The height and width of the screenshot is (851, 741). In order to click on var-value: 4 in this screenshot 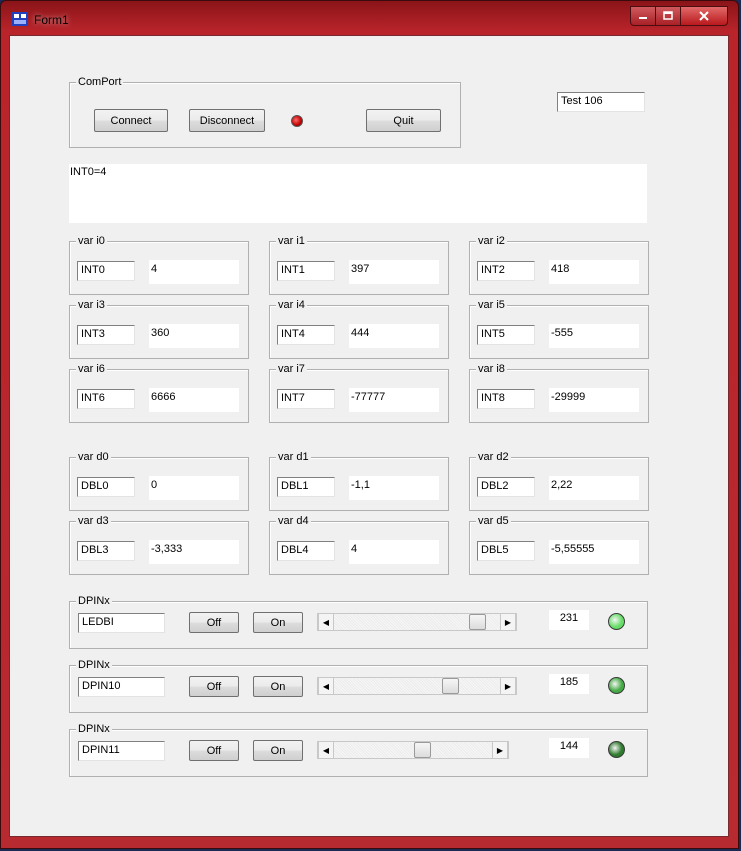, I will do `click(394, 552)`.